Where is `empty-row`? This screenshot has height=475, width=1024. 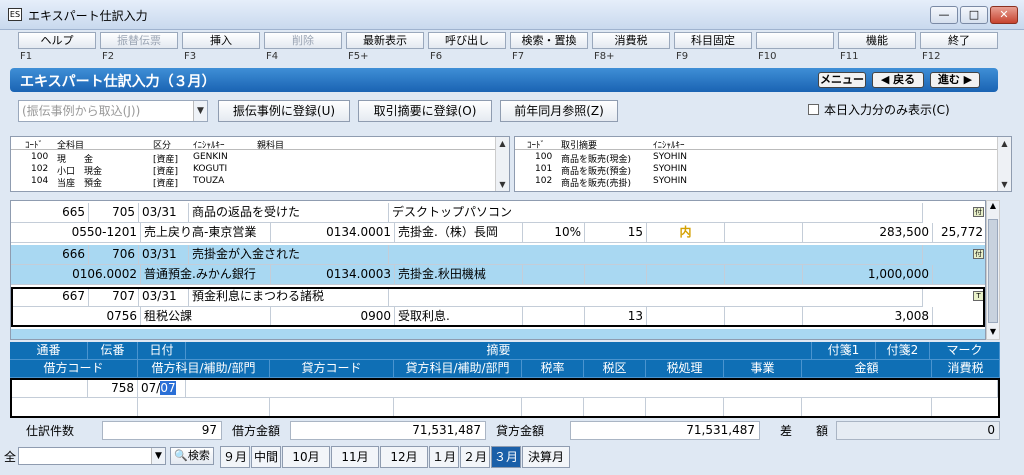 empty-row is located at coordinates (498, 334).